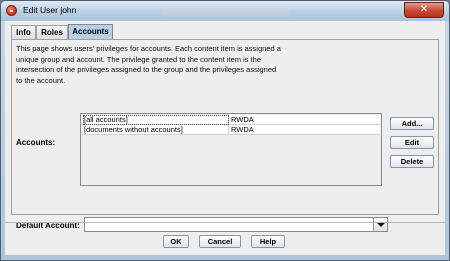 The width and height of the screenshot is (450, 261). I want to click on table-row: [all accounts] RWDA, so click(231, 120).